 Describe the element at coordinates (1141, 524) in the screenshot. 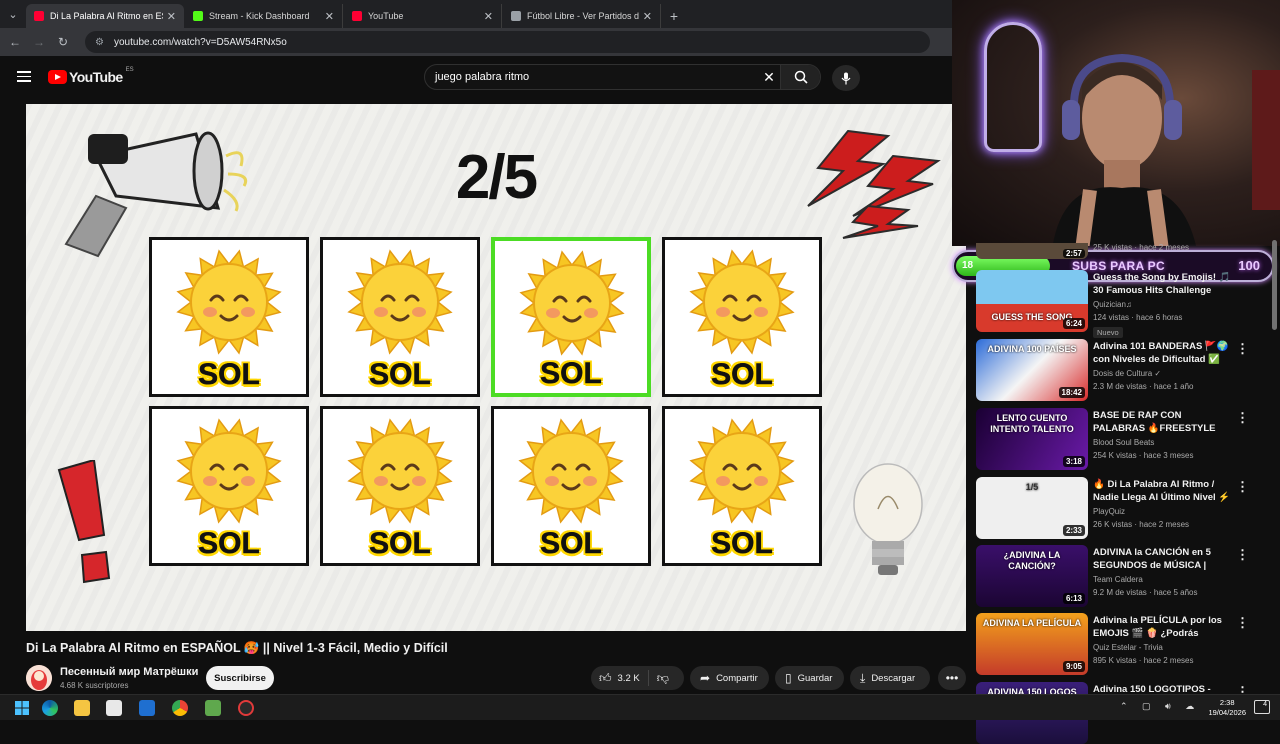

I see `related-video-meta: 26 K vistas · hace 2 meses` at that location.